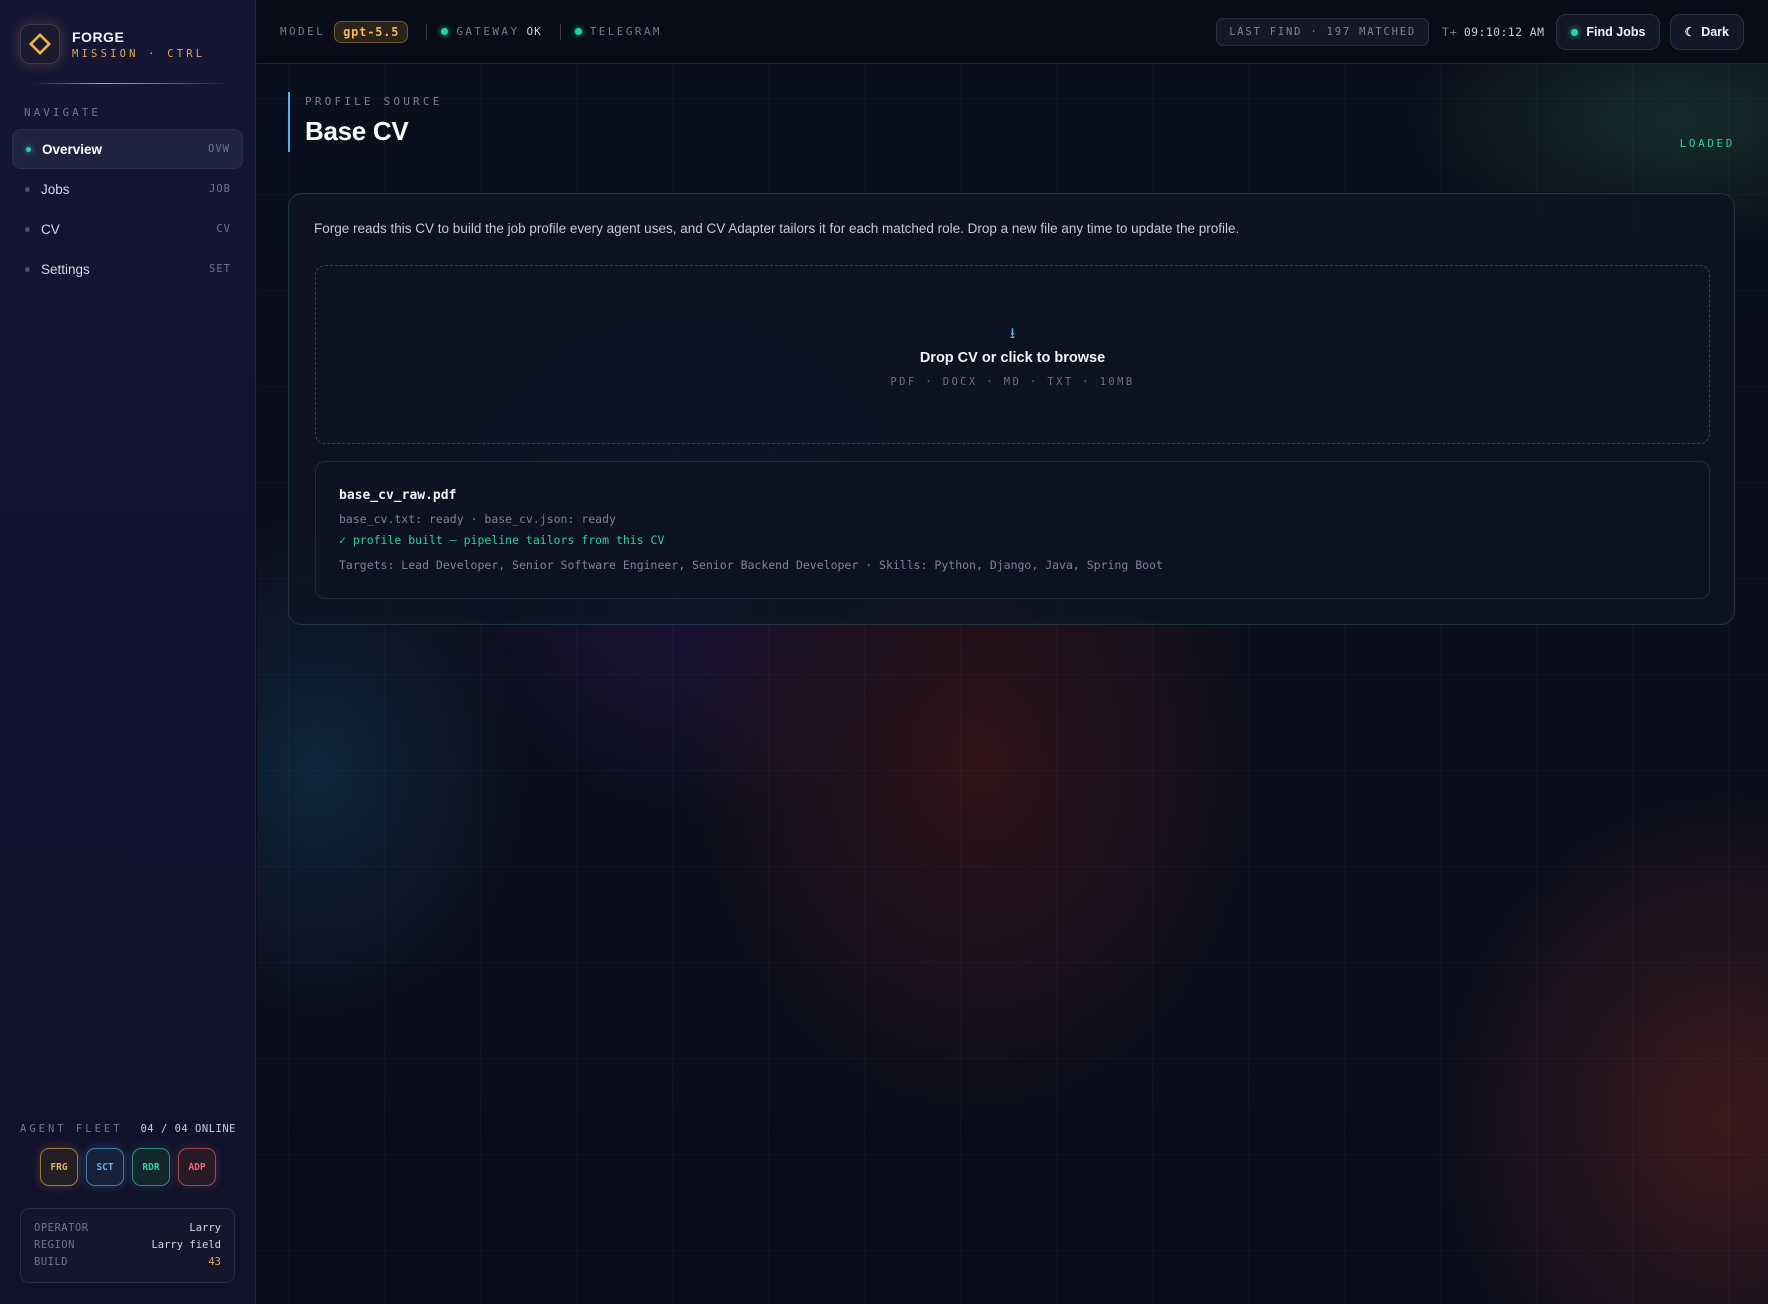  I want to click on page-eyebrow: PROFILE SOURCE, so click(374, 101).